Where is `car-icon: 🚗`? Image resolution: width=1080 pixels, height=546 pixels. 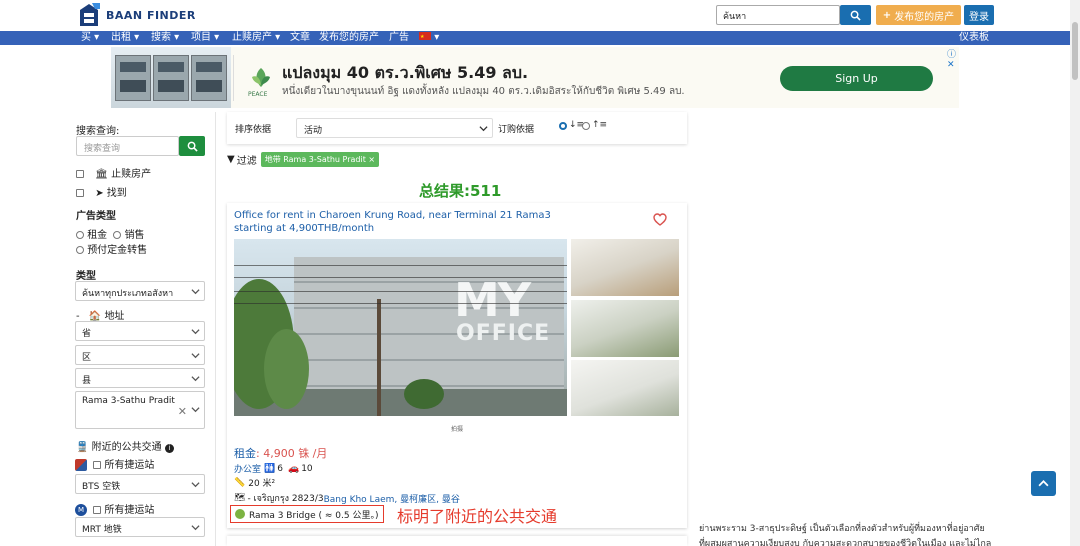 car-icon: 🚗 is located at coordinates (293, 468).